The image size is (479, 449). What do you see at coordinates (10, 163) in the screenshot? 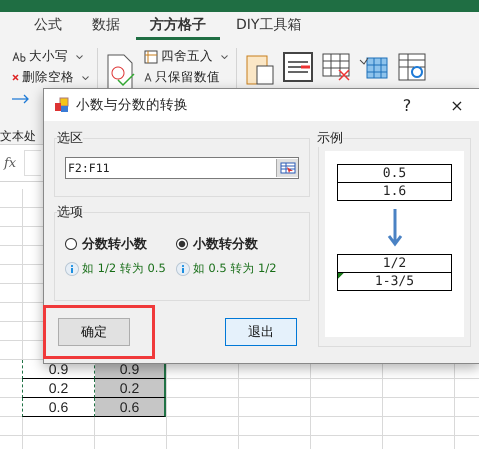
I see `function-button: fx` at bounding box center [10, 163].